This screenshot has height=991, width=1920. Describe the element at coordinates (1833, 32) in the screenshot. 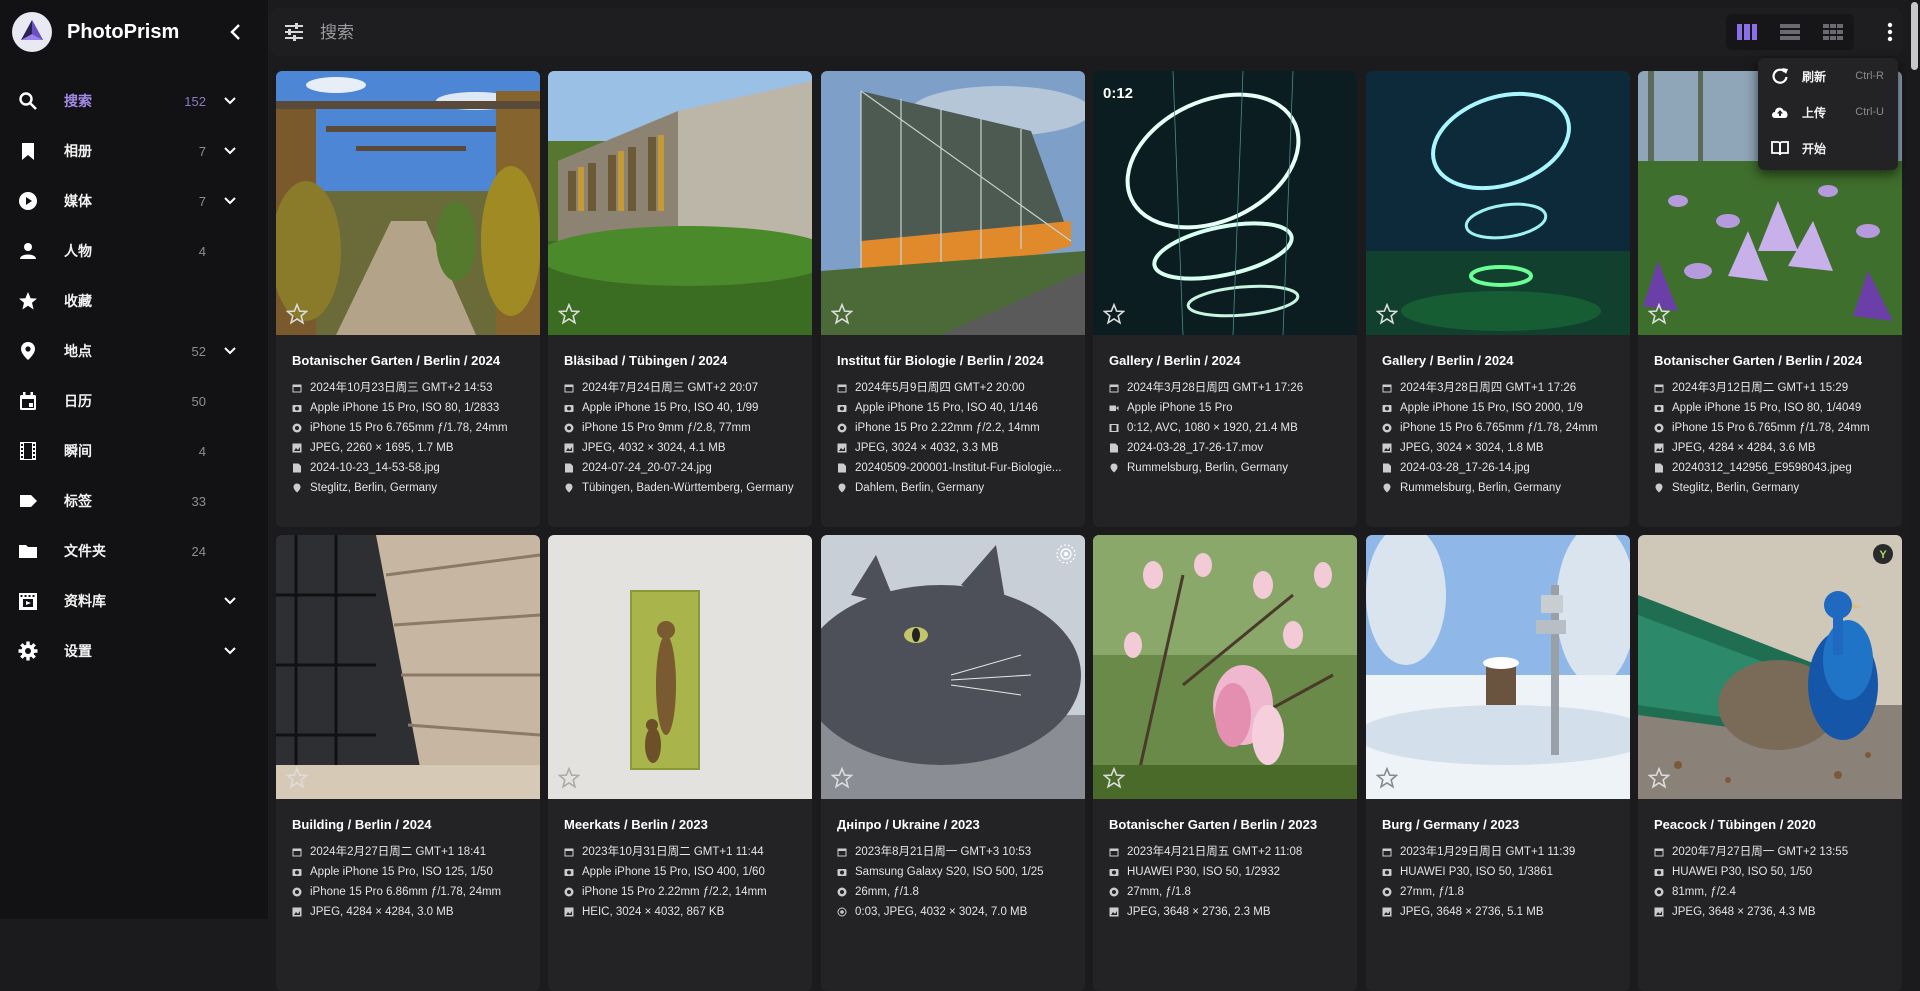

I see `mosaic-view-button` at that location.